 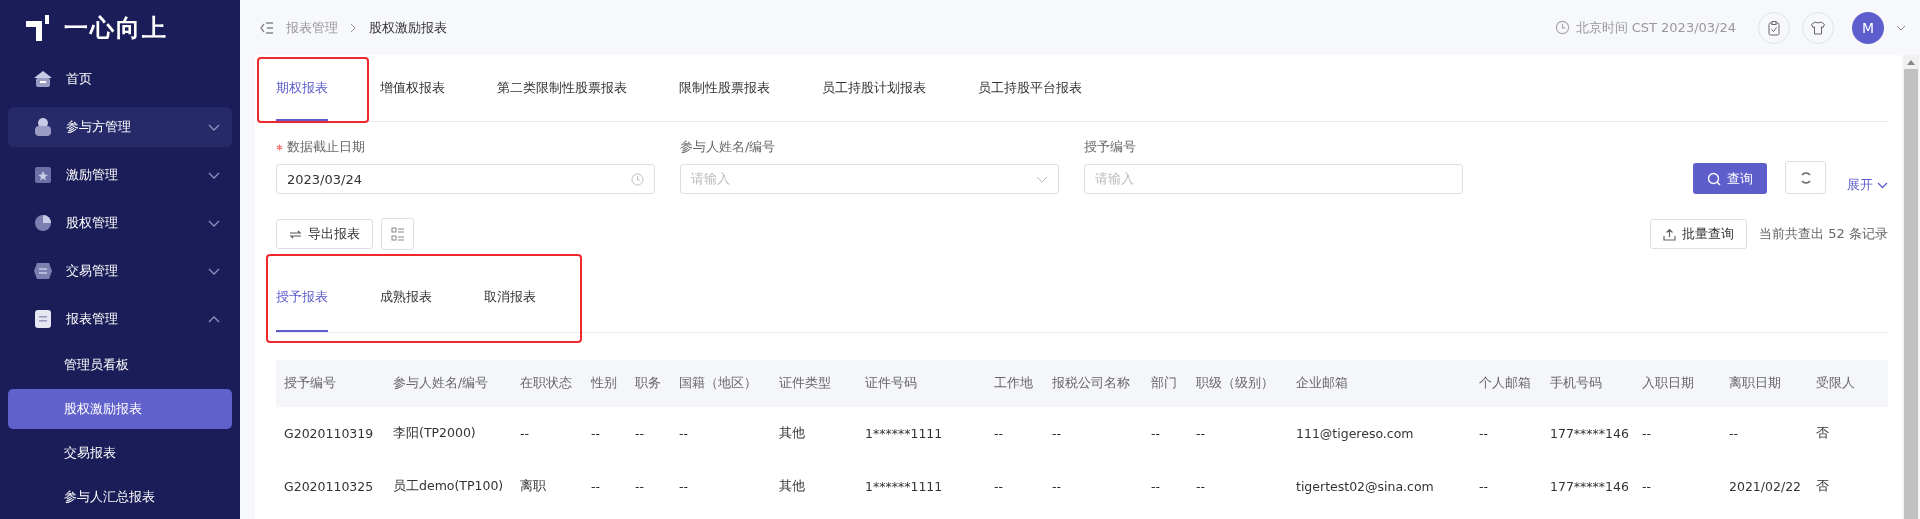 What do you see at coordinates (1355, 433) in the screenshot?
I see `table-cell-text: 111@tigereso.com` at bounding box center [1355, 433].